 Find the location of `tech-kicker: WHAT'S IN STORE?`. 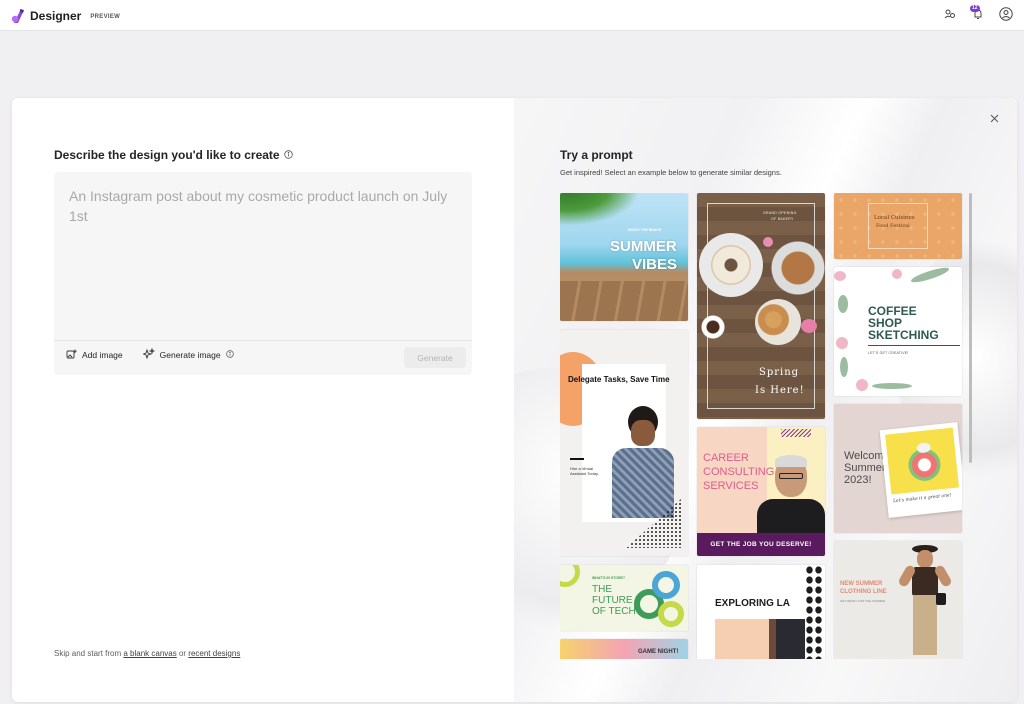

tech-kicker: WHAT'S IN STORE? is located at coordinates (608, 578).